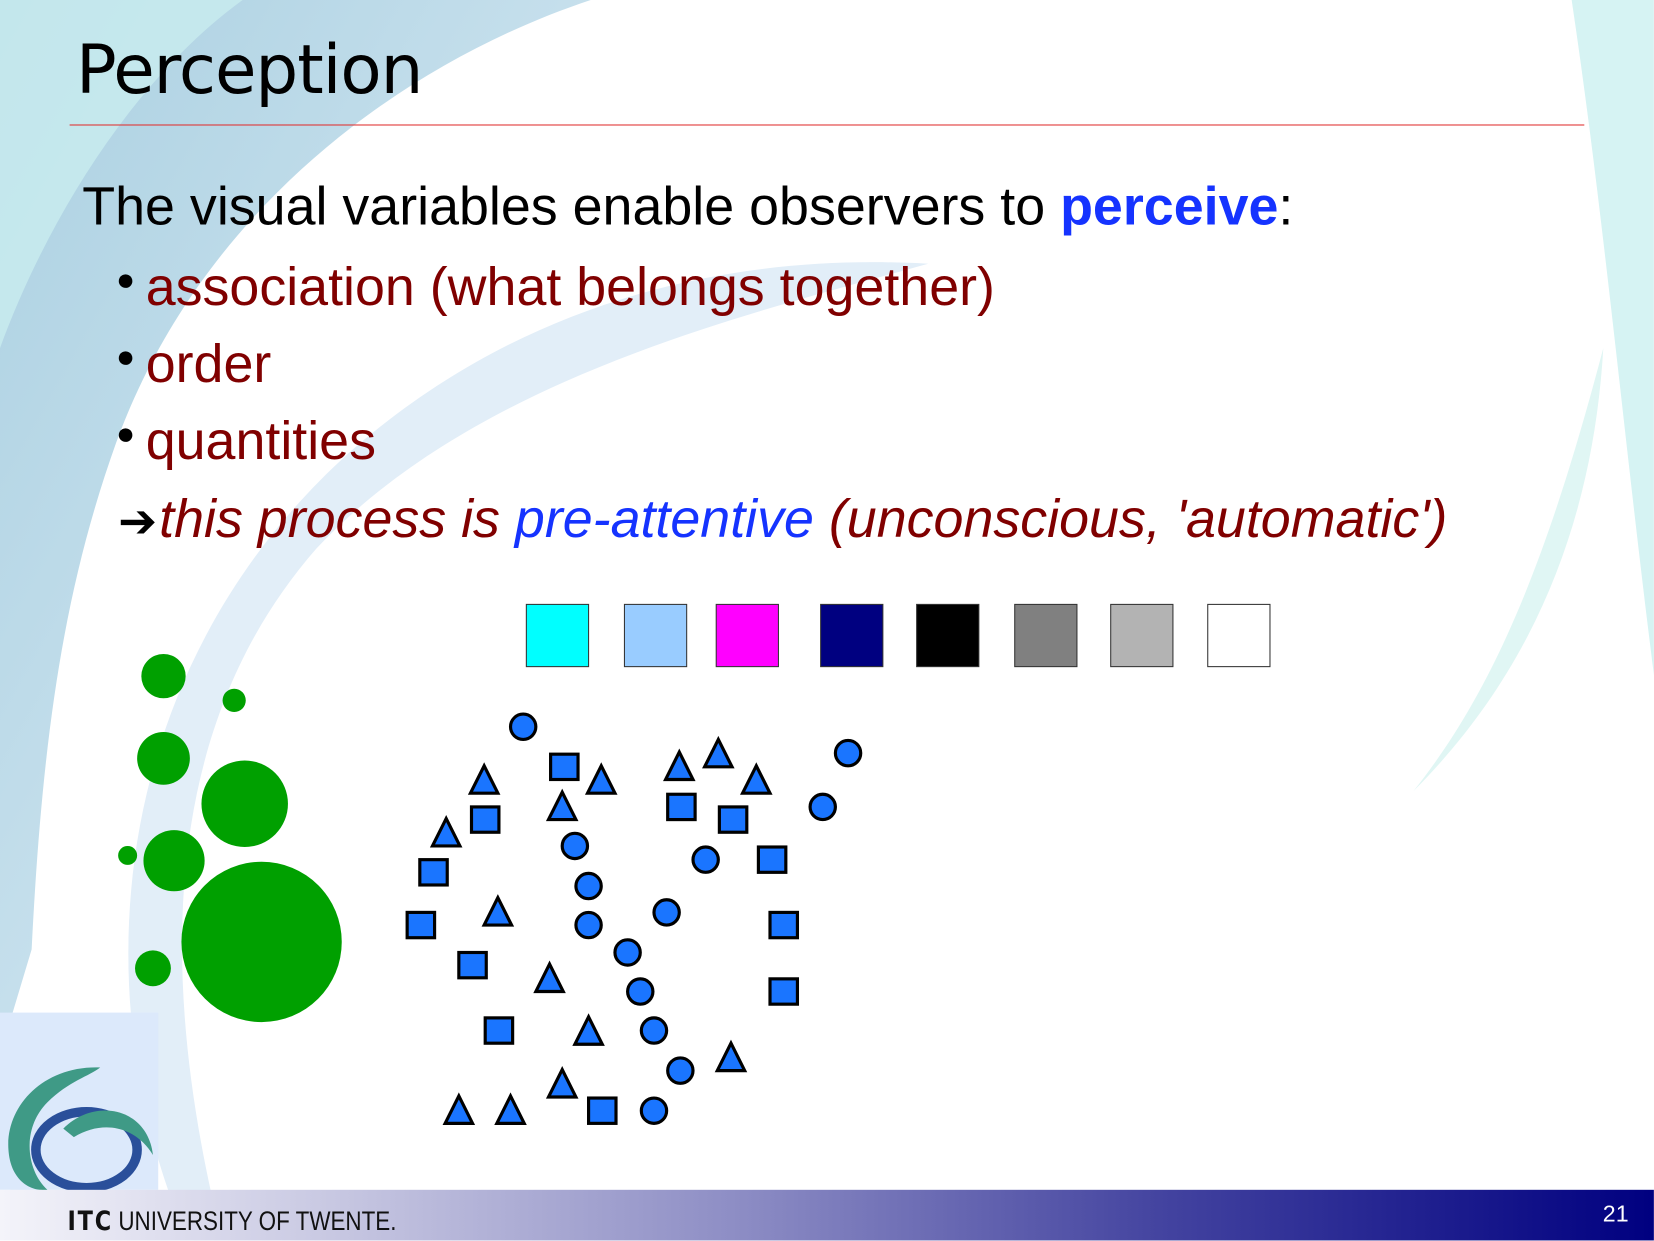 The width and height of the screenshot is (1654, 1241). I want to click on itc-wordmark: ITC, so click(90, 1221).